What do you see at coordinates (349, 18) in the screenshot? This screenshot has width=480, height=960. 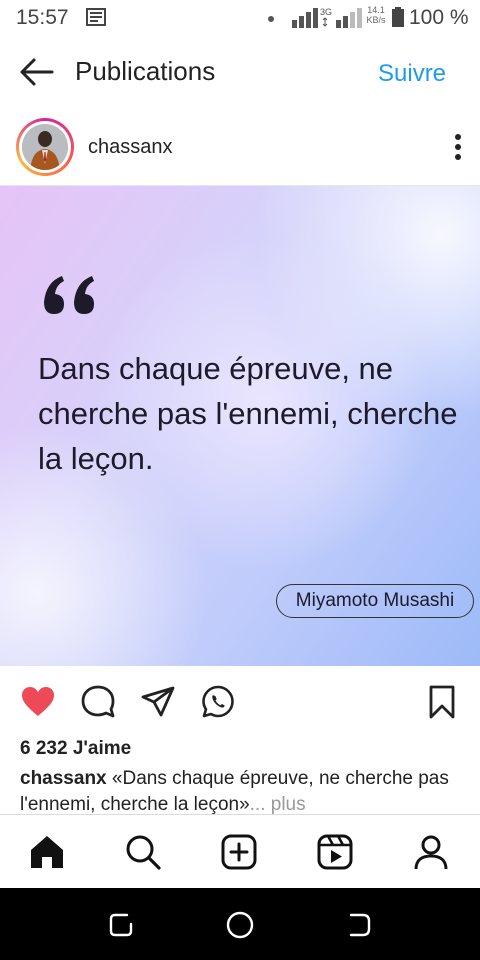 I see `signal-2-icon` at bounding box center [349, 18].